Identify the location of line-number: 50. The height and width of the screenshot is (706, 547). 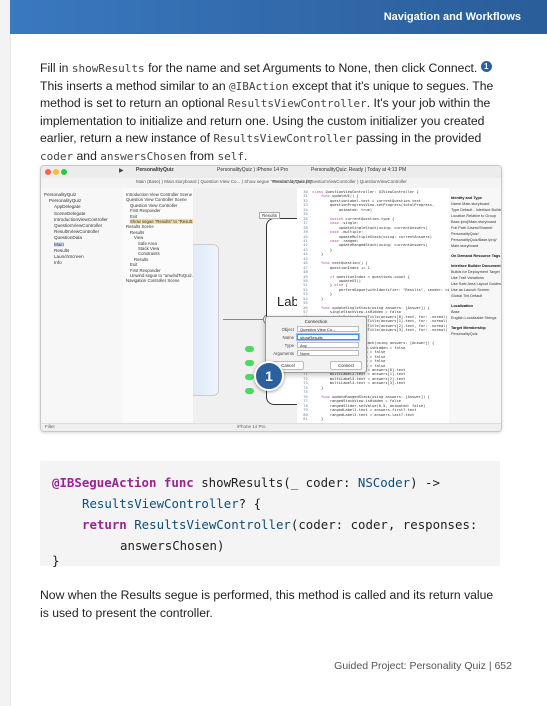
(307, 281).